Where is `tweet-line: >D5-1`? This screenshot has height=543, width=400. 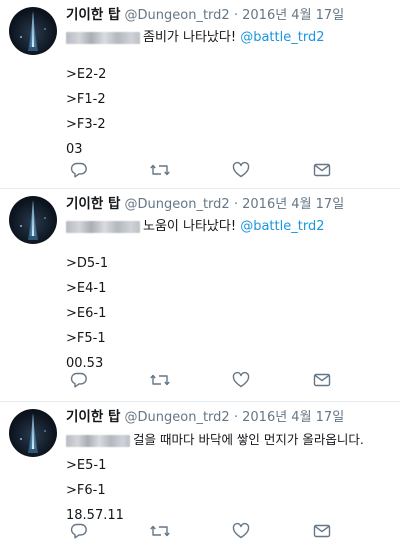
tweet-line: >D5-1 is located at coordinates (87, 263).